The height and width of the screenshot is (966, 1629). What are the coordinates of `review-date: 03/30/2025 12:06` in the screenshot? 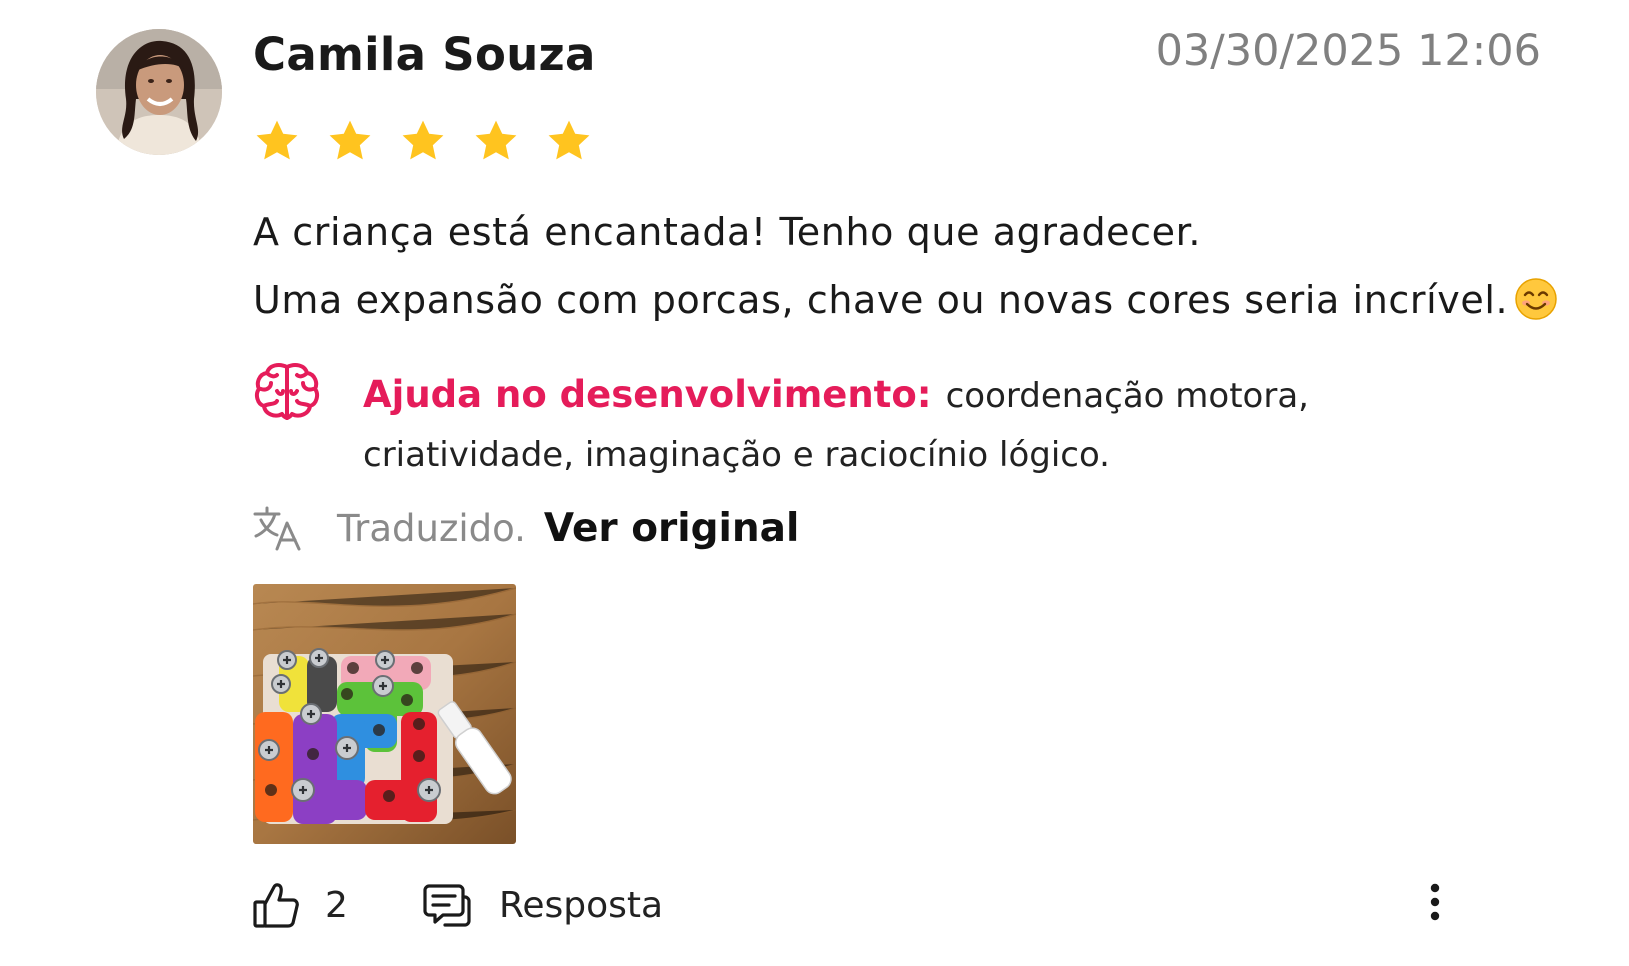 It's located at (1348, 51).